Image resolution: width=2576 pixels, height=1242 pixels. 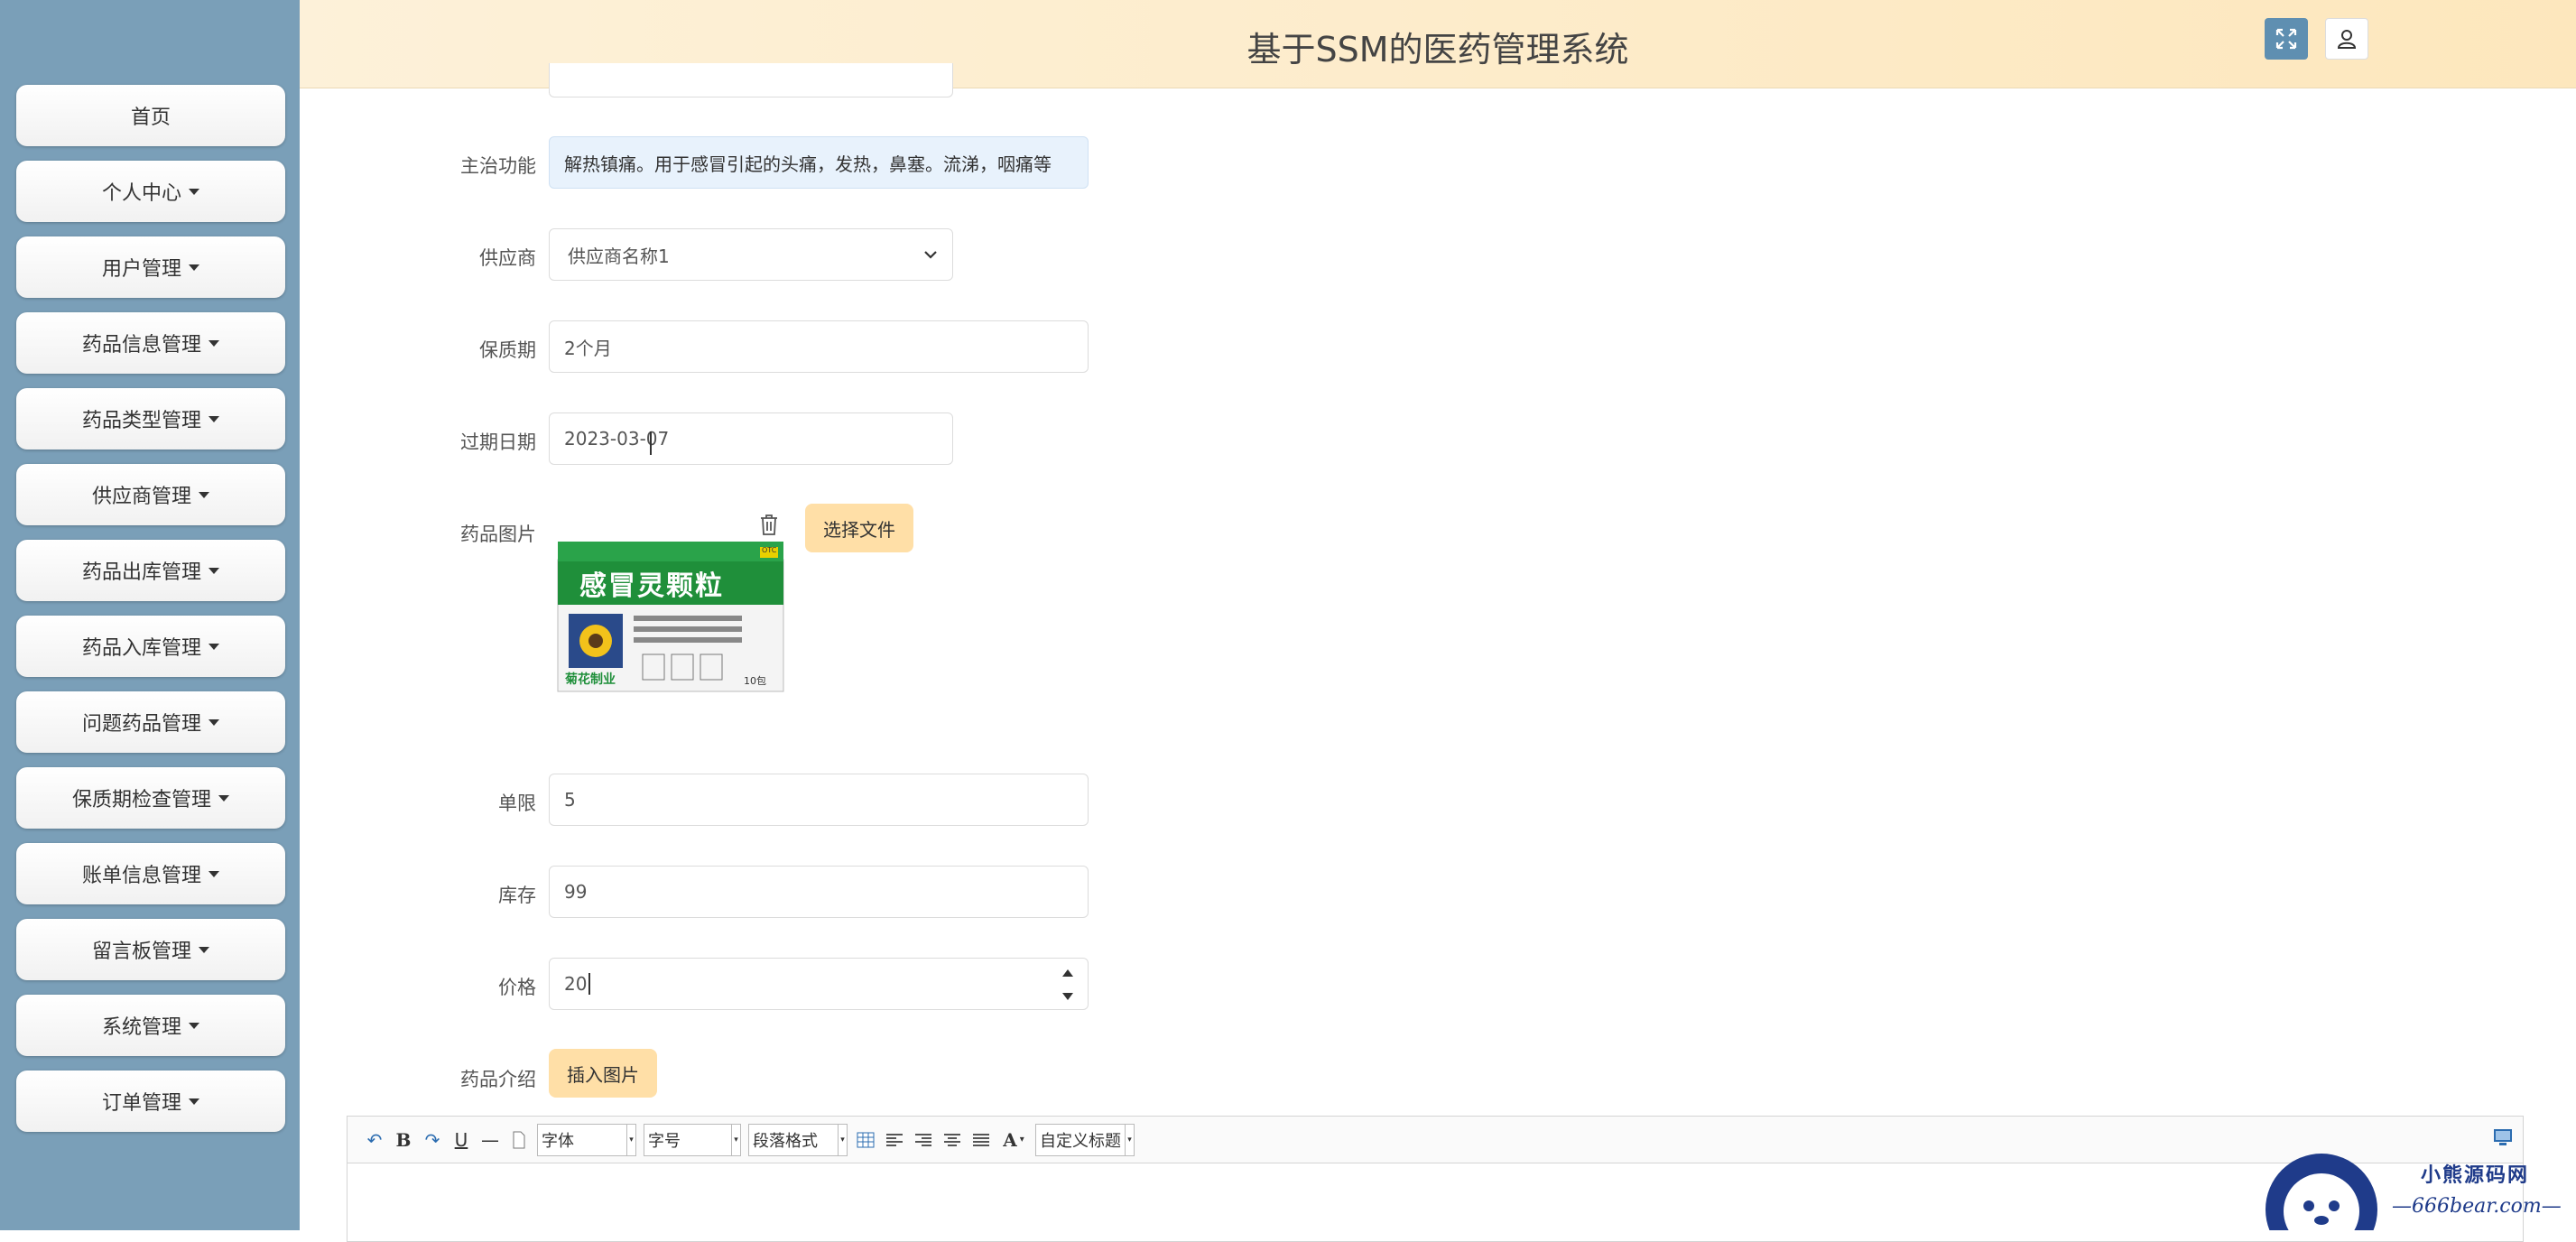 I want to click on sidebar-item-system: 系统管理, so click(x=150, y=1026).